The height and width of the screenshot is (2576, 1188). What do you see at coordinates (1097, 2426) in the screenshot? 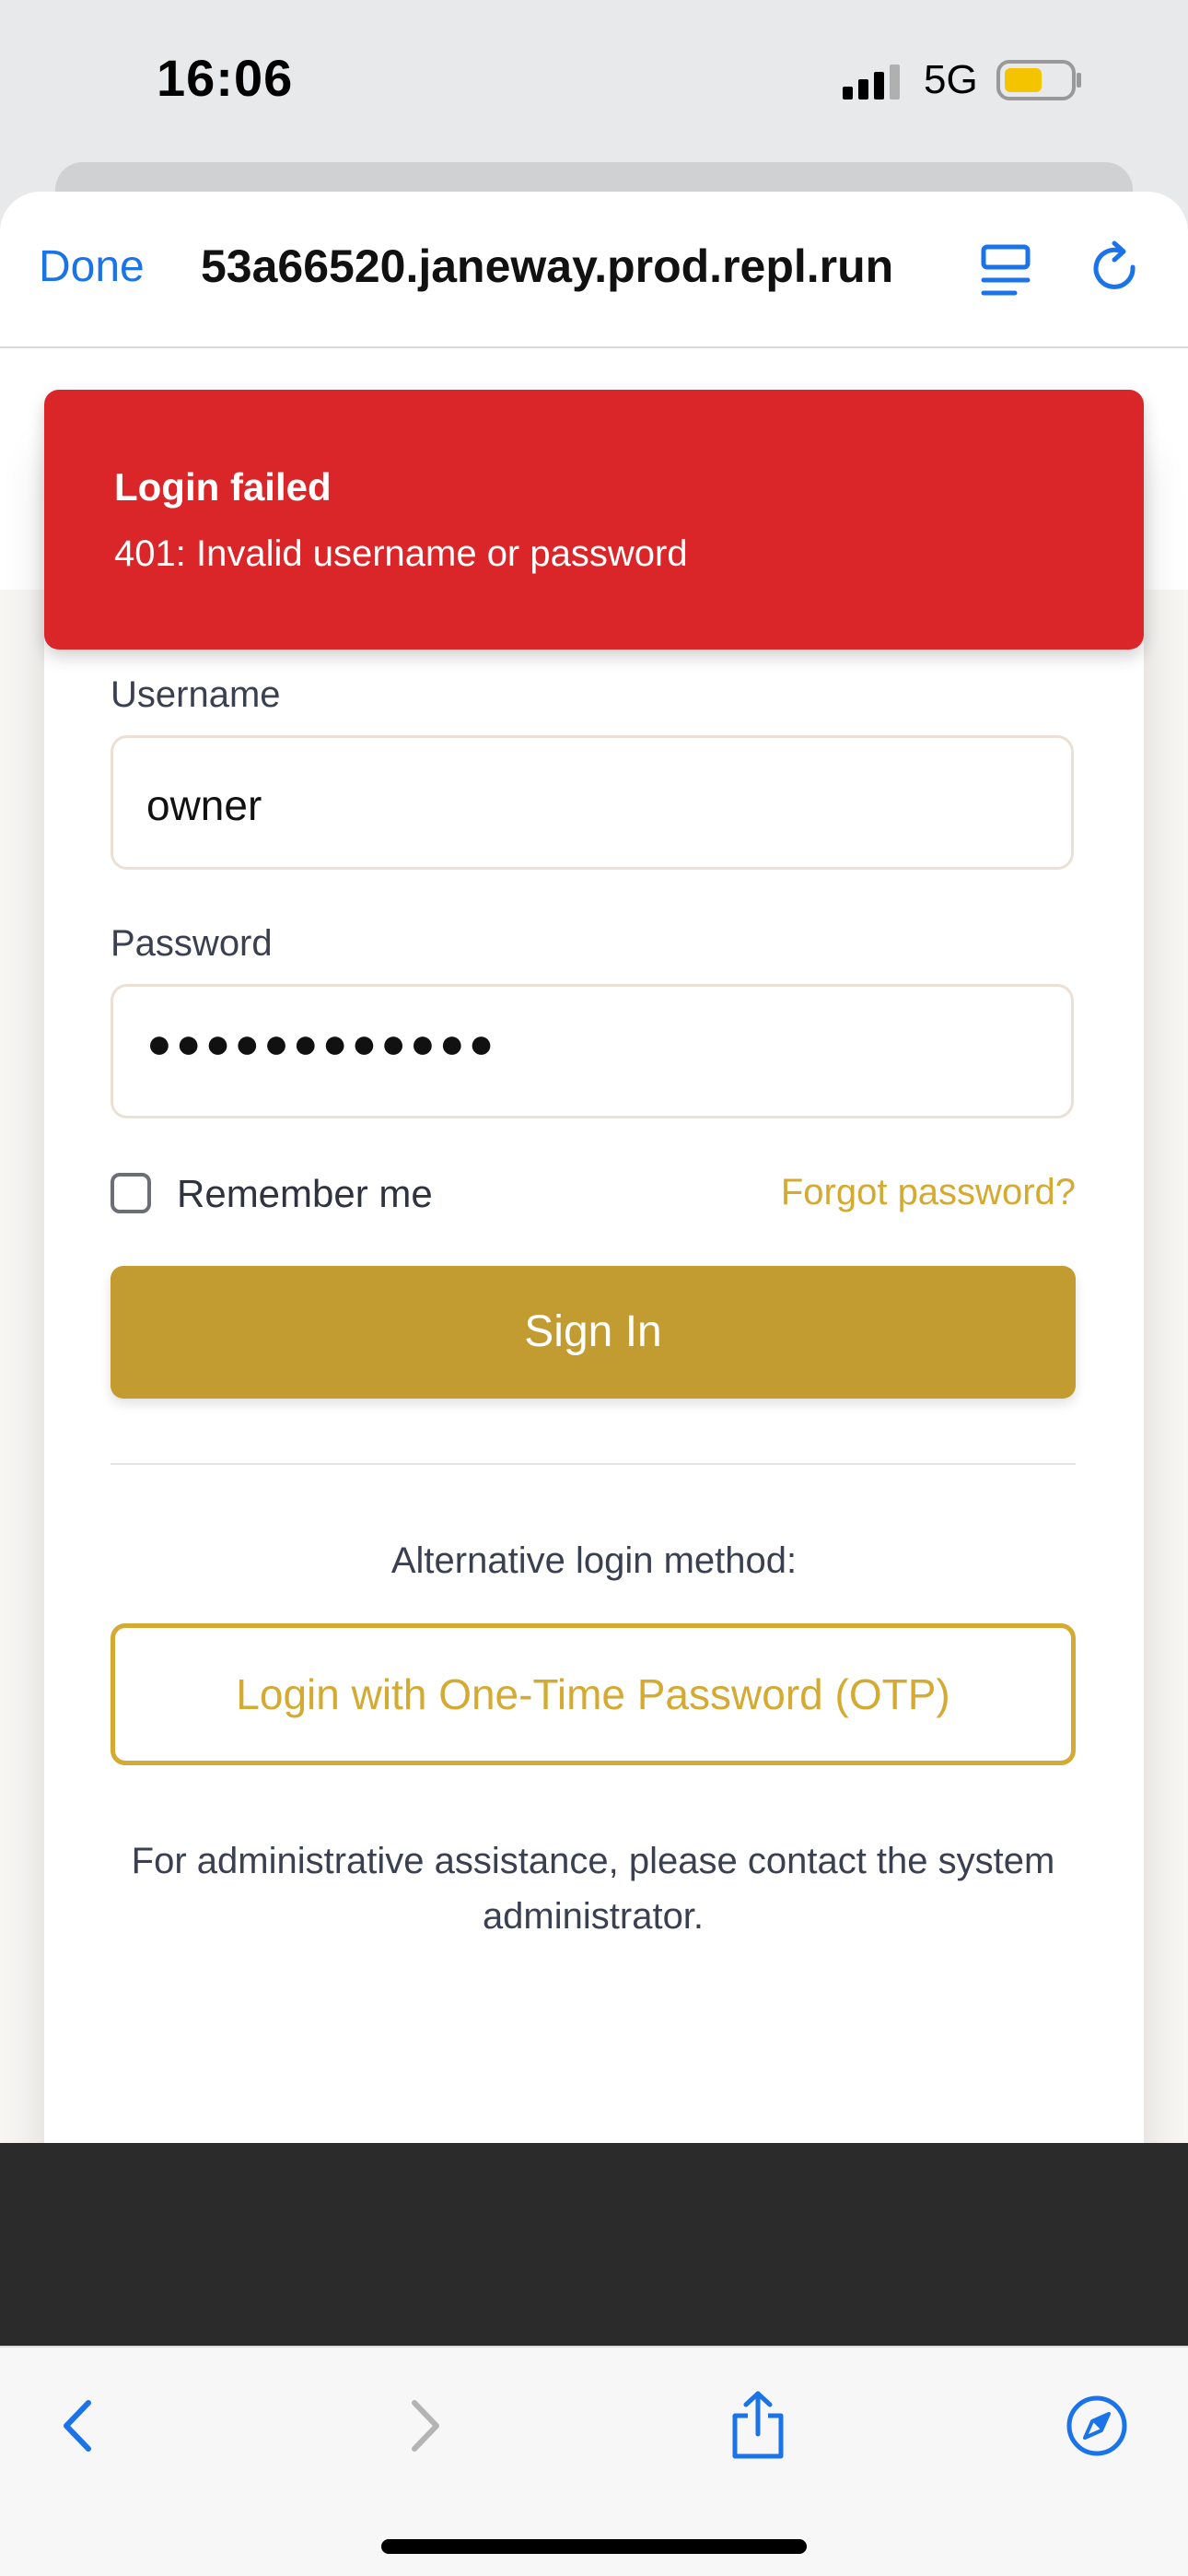
I see `compass-icon` at bounding box center [1097, 2426].